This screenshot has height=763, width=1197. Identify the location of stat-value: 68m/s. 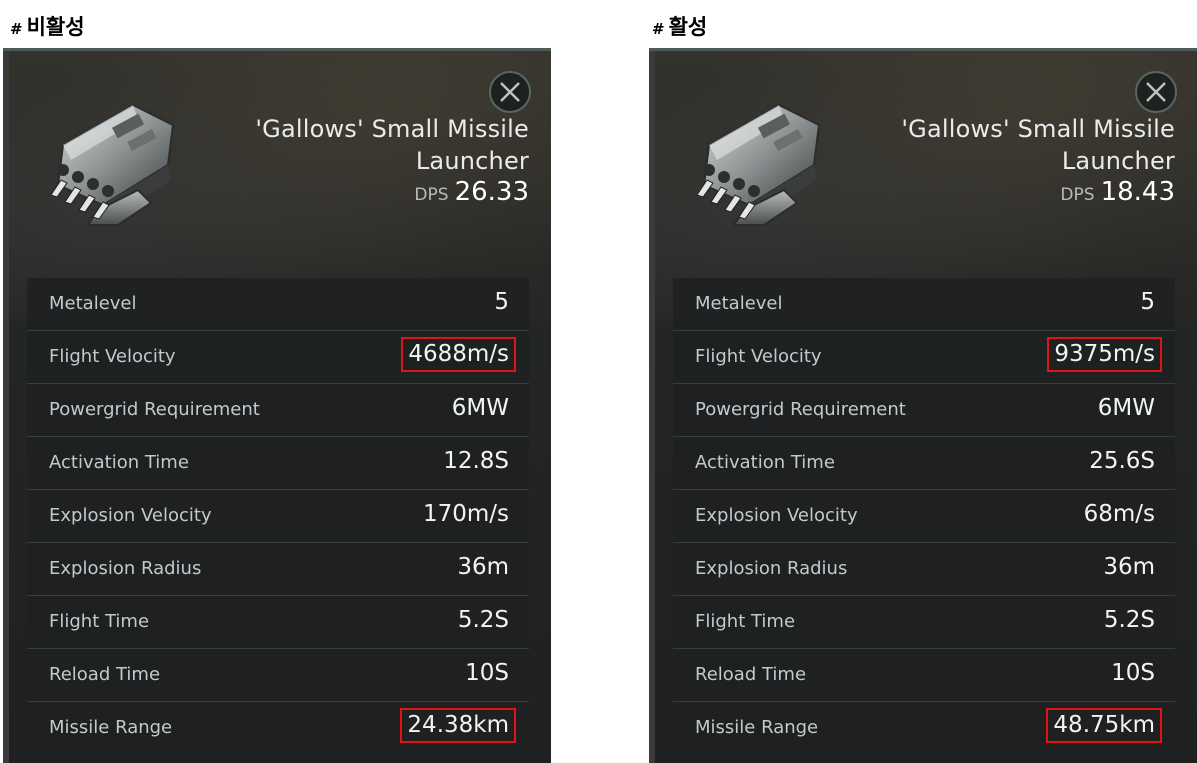
(1119, 514).